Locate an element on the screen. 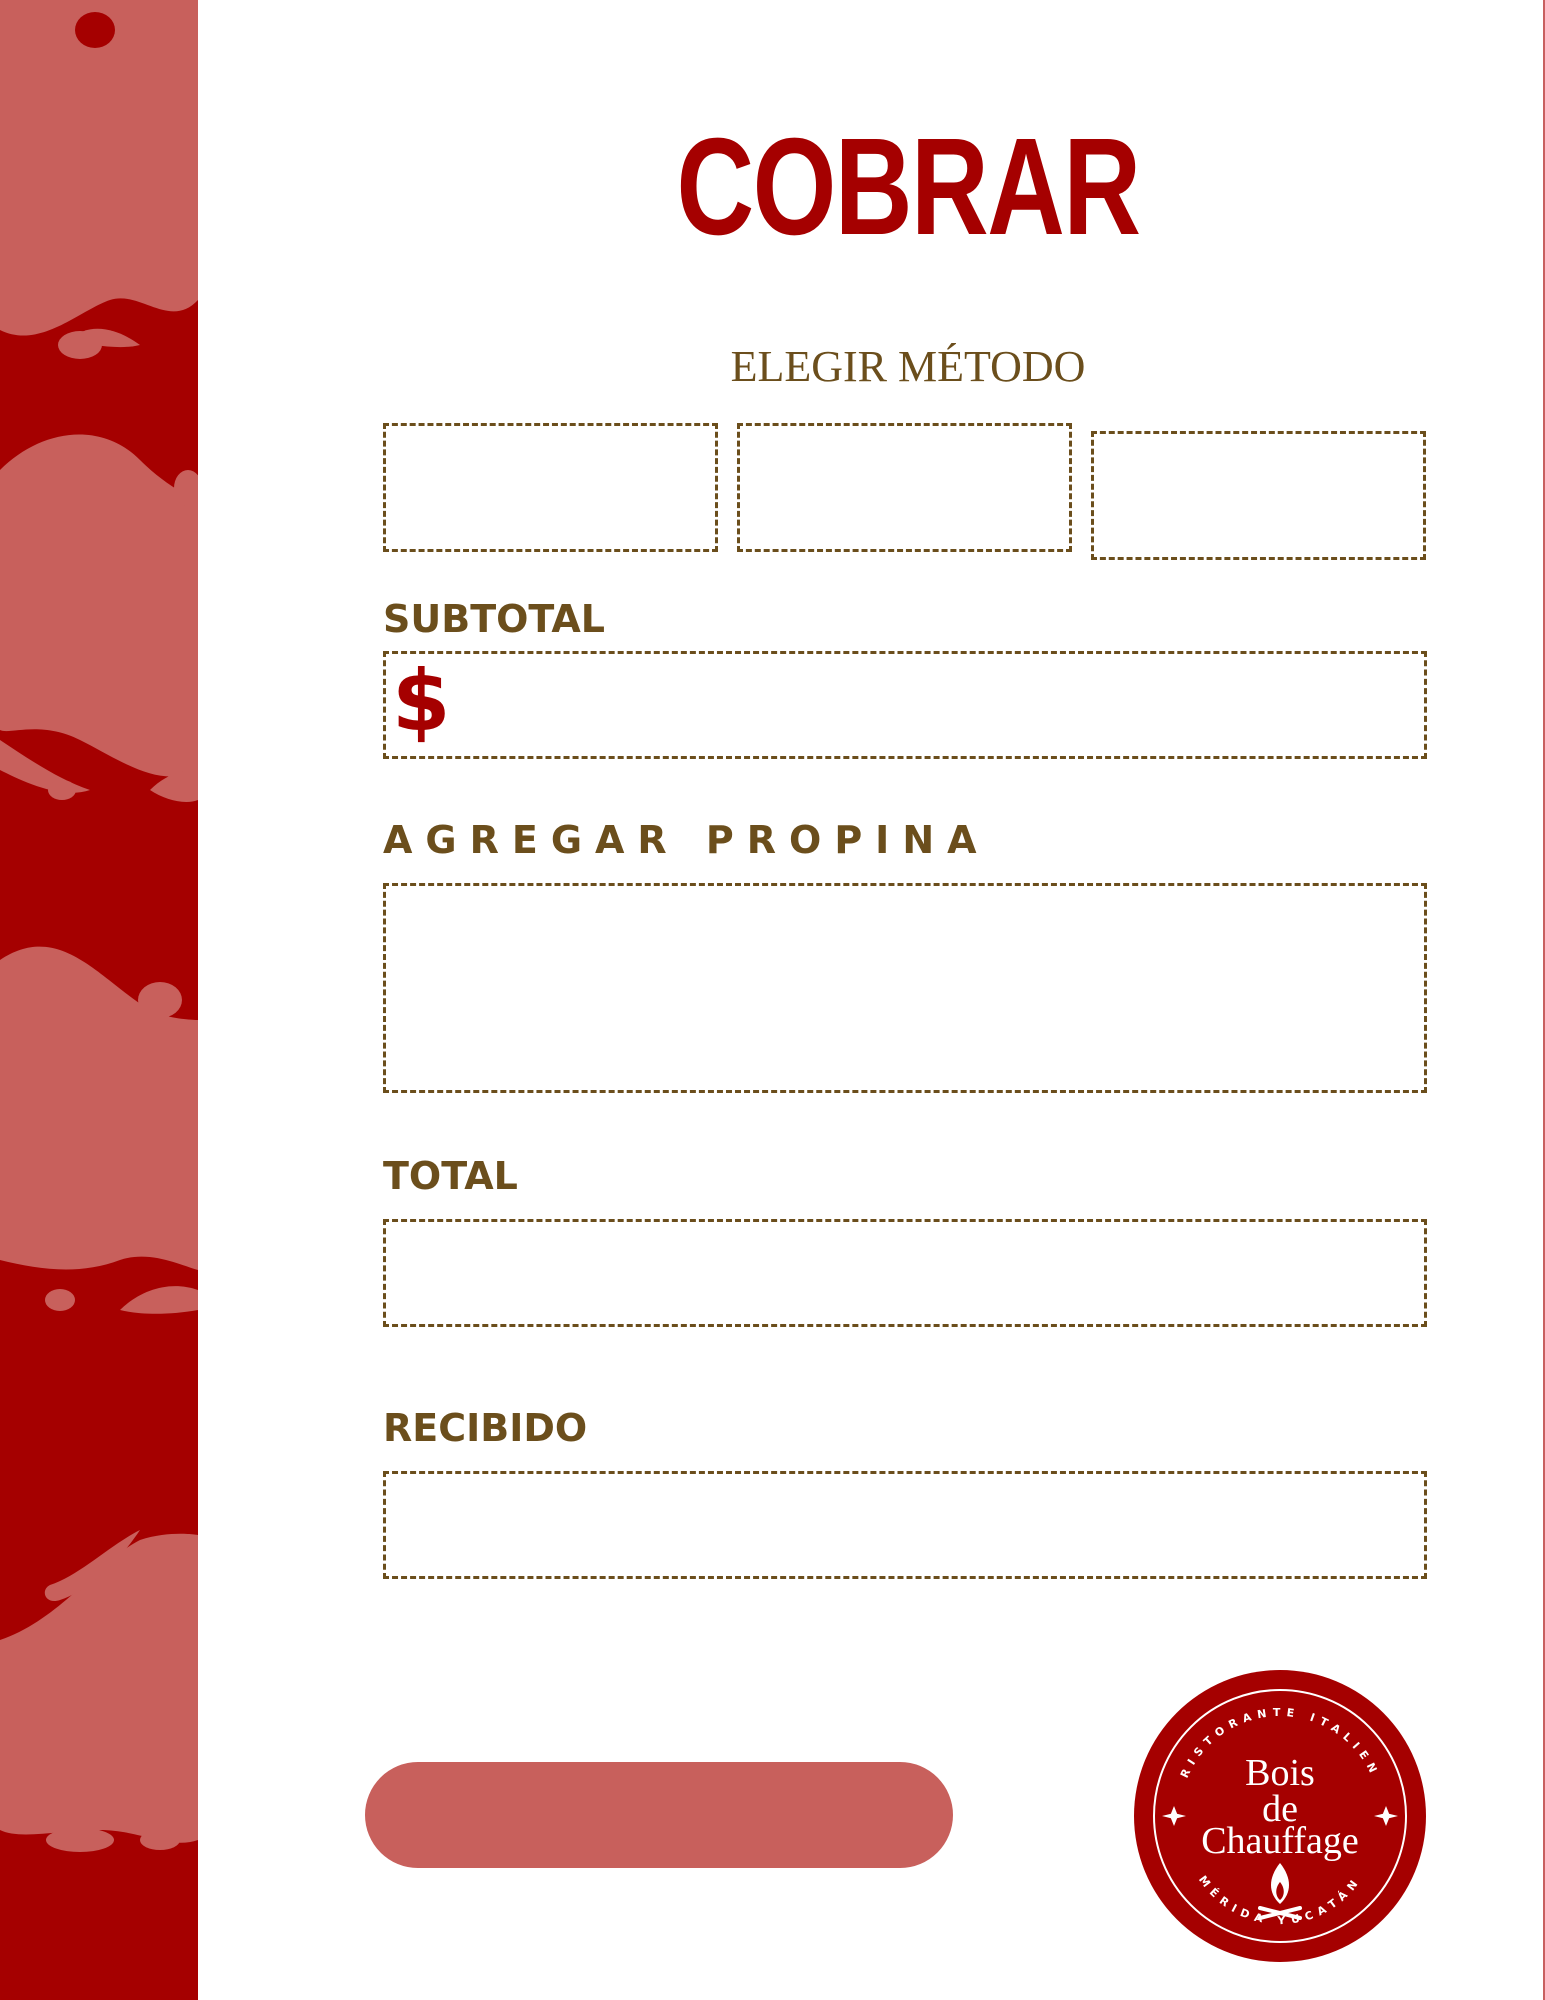 This screenshot has width=1545, height=2000. logo-name-line-3: Chauffage is located at coordinates (1280, 1841).